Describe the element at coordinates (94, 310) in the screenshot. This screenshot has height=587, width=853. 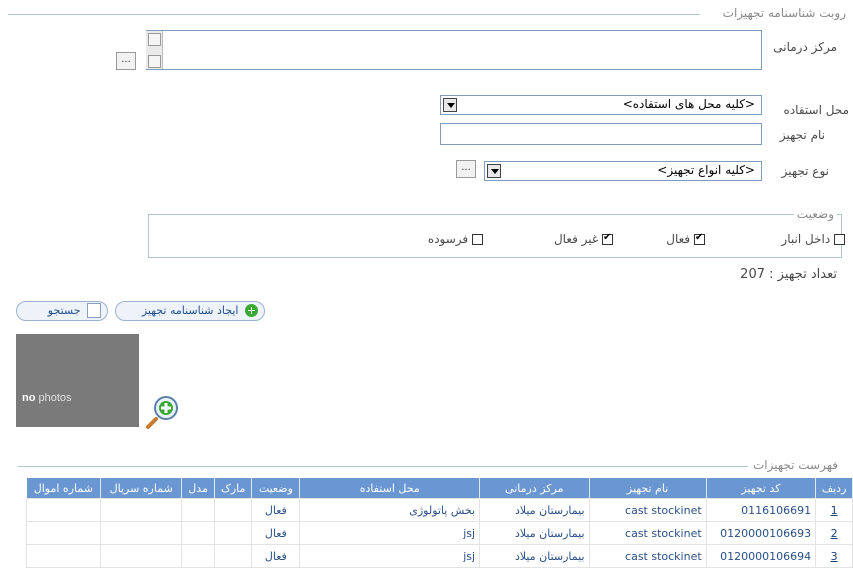
I see `search-icon` at that location.